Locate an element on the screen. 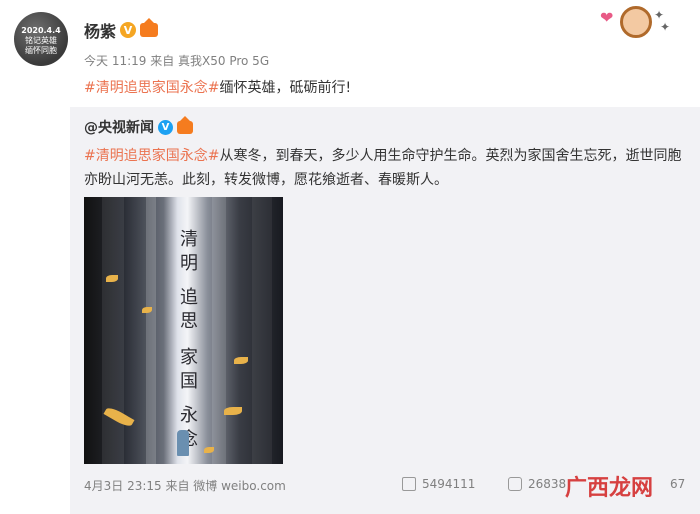 The image size is (700, 514). decoration-sticker: ❤ ✦ ✦ is located at coordinates (635, 20).